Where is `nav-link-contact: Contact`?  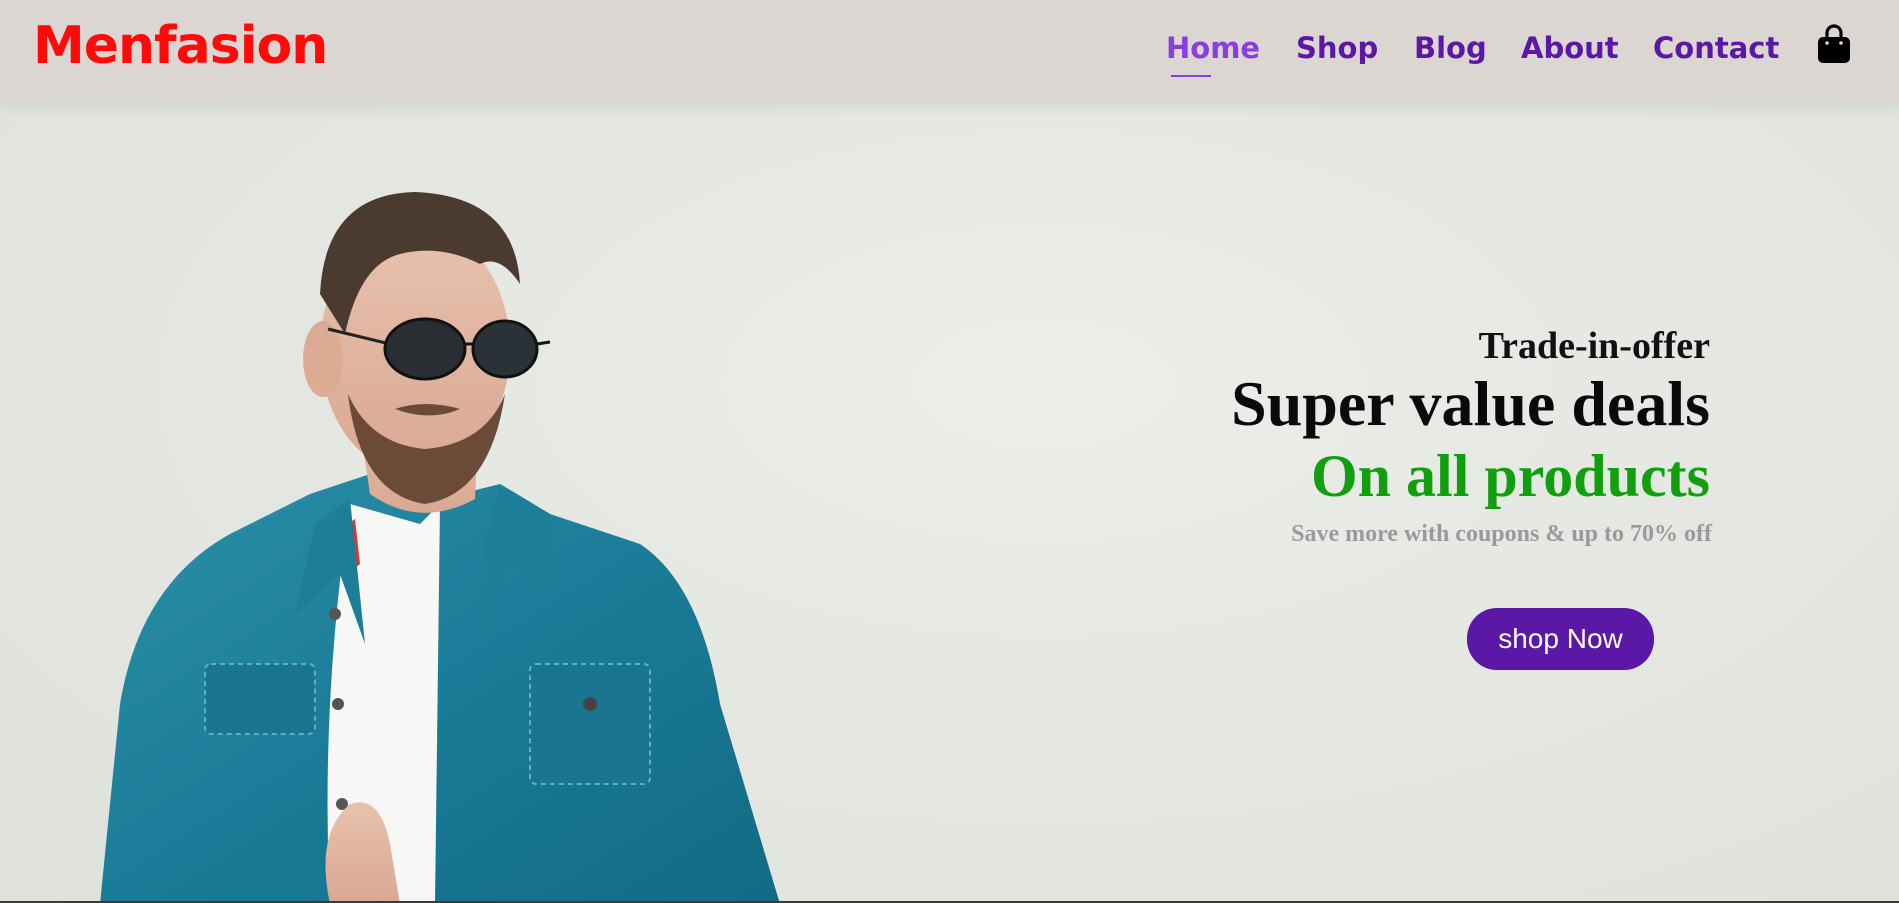
nav-link-contact: Contact is located at coordinates (1716, 48).